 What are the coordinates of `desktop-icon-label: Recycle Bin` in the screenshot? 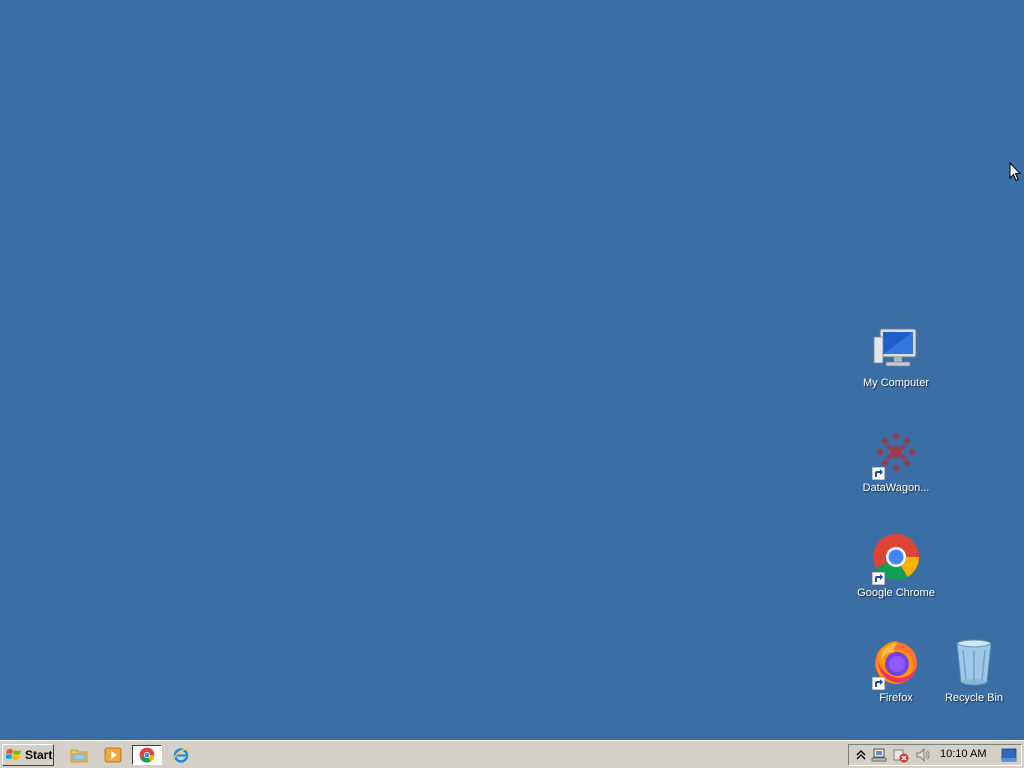 It's located at (974, 698).